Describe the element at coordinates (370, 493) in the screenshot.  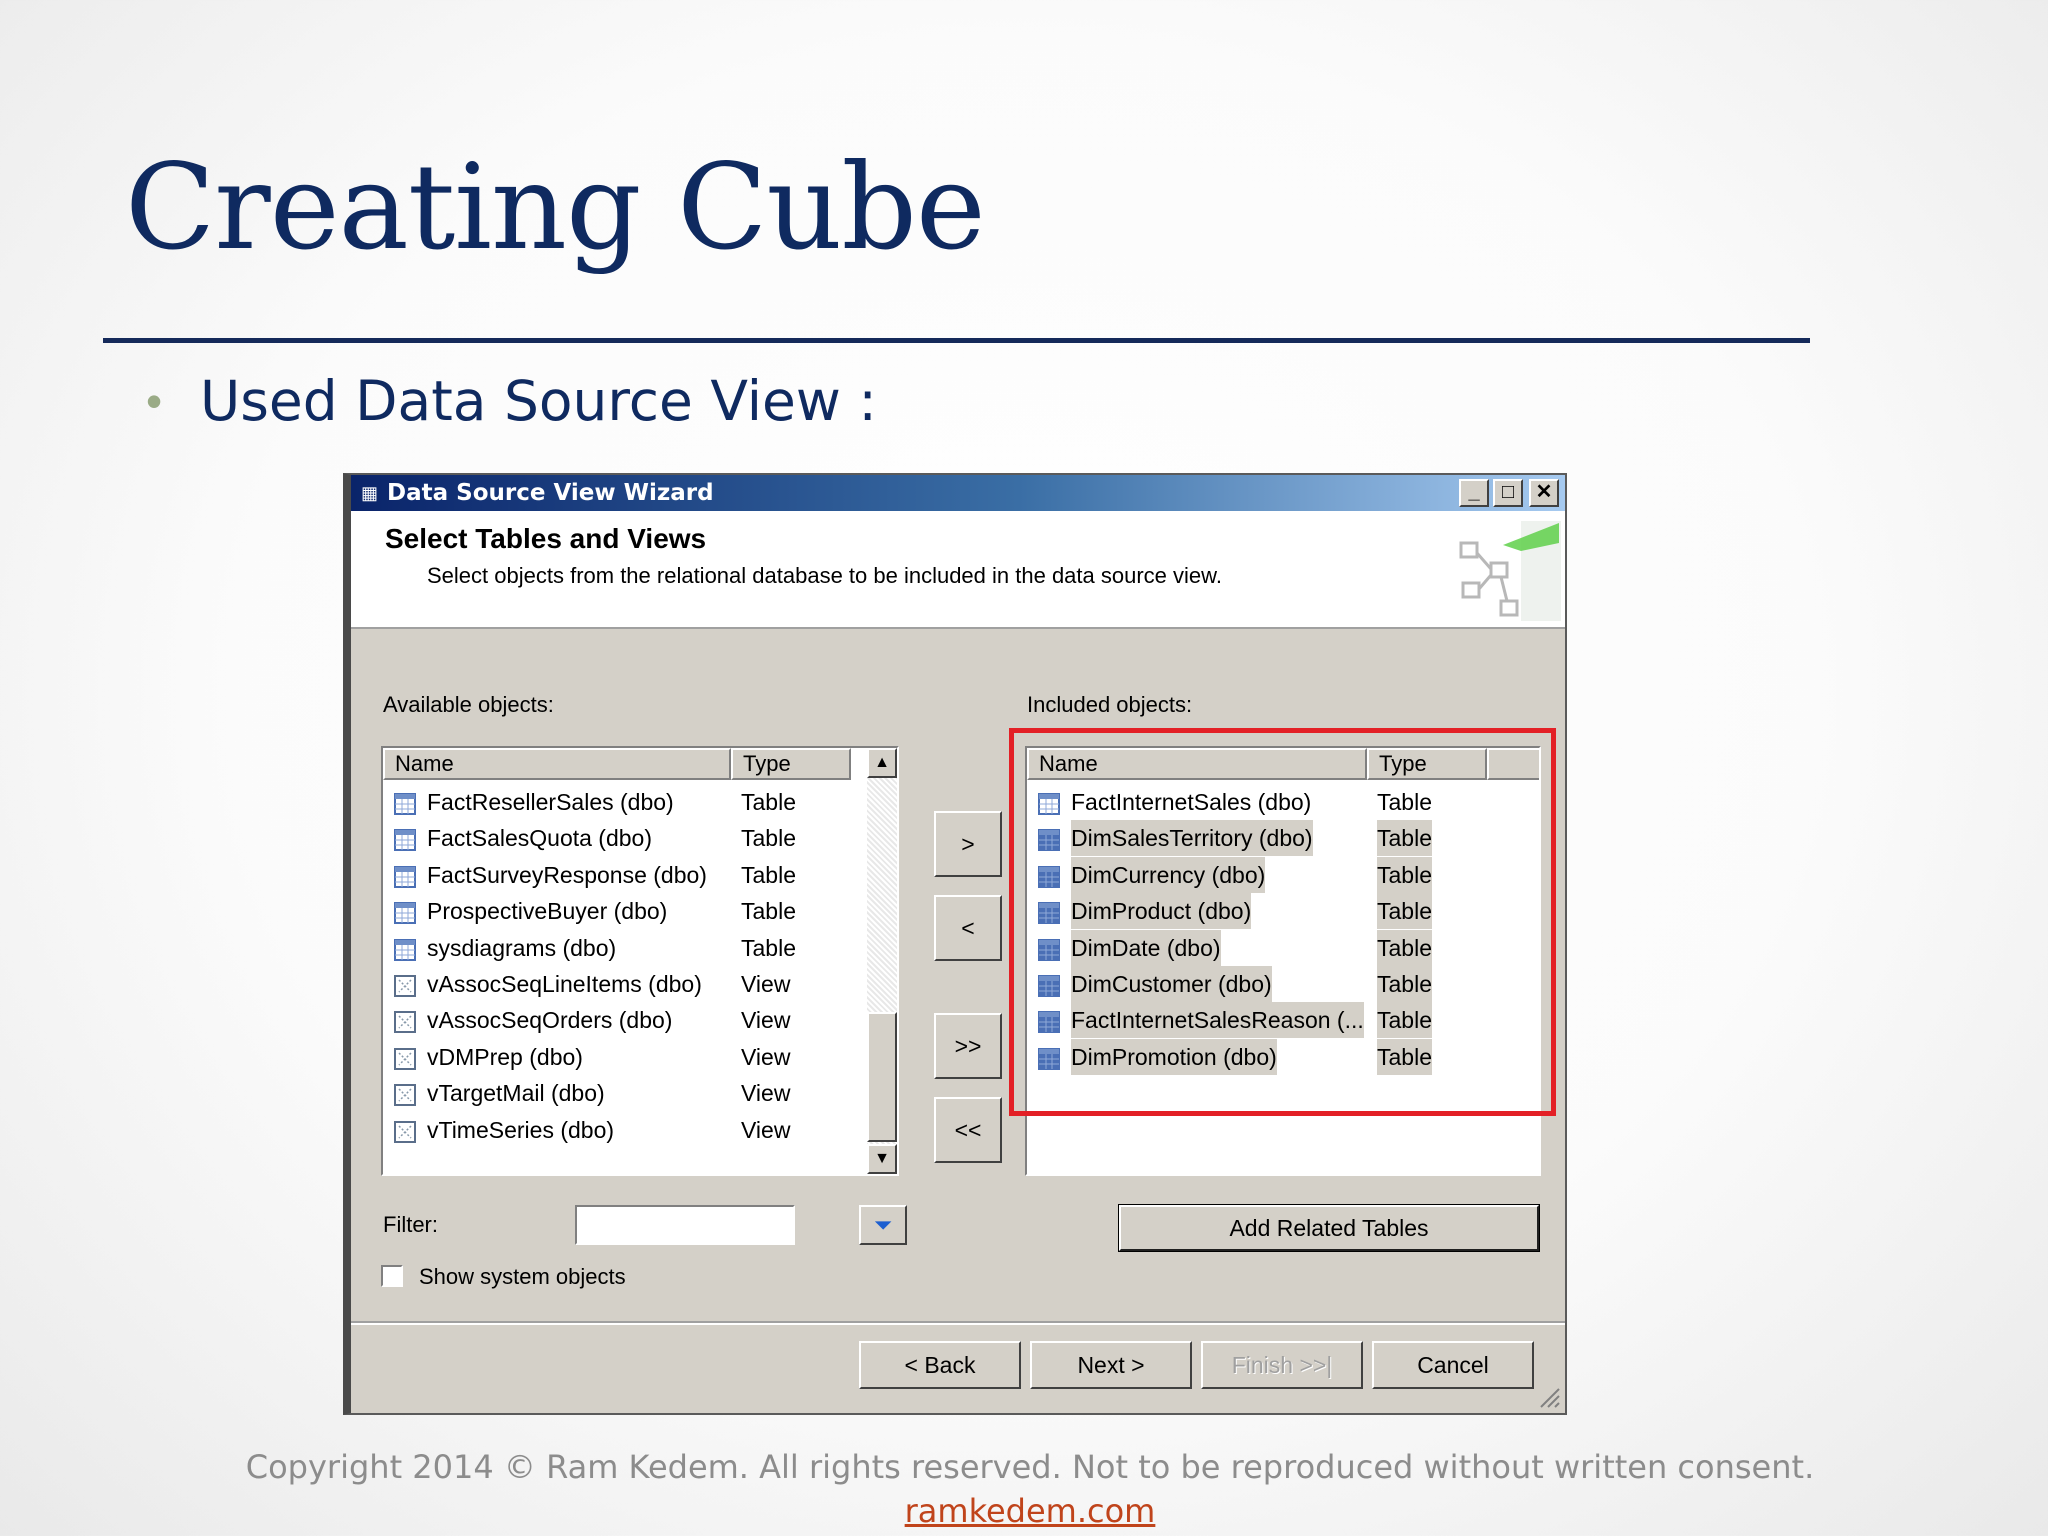
I see `wizard-app-icon: ▦` at that location.